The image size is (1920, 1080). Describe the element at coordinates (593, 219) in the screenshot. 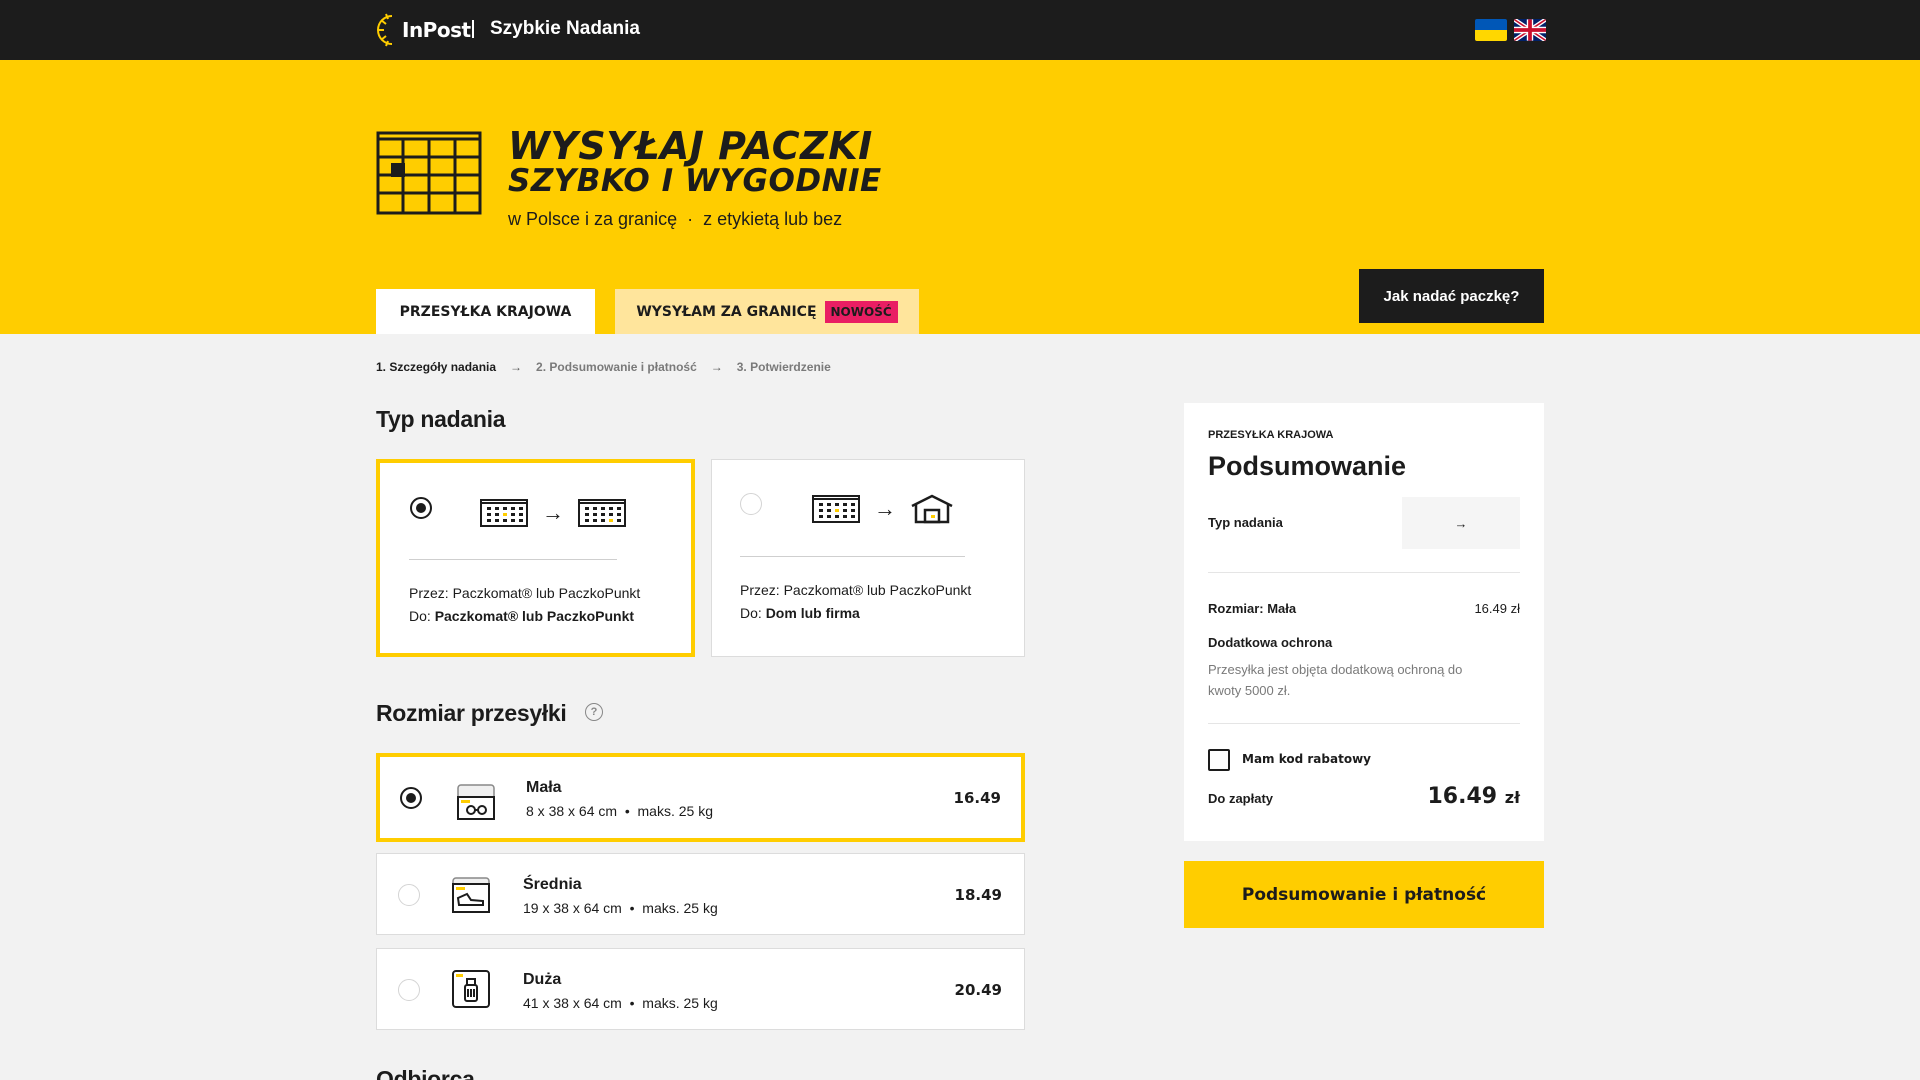

I see `hero-subtitle-part1: w Polsce i za granicę` at that location.